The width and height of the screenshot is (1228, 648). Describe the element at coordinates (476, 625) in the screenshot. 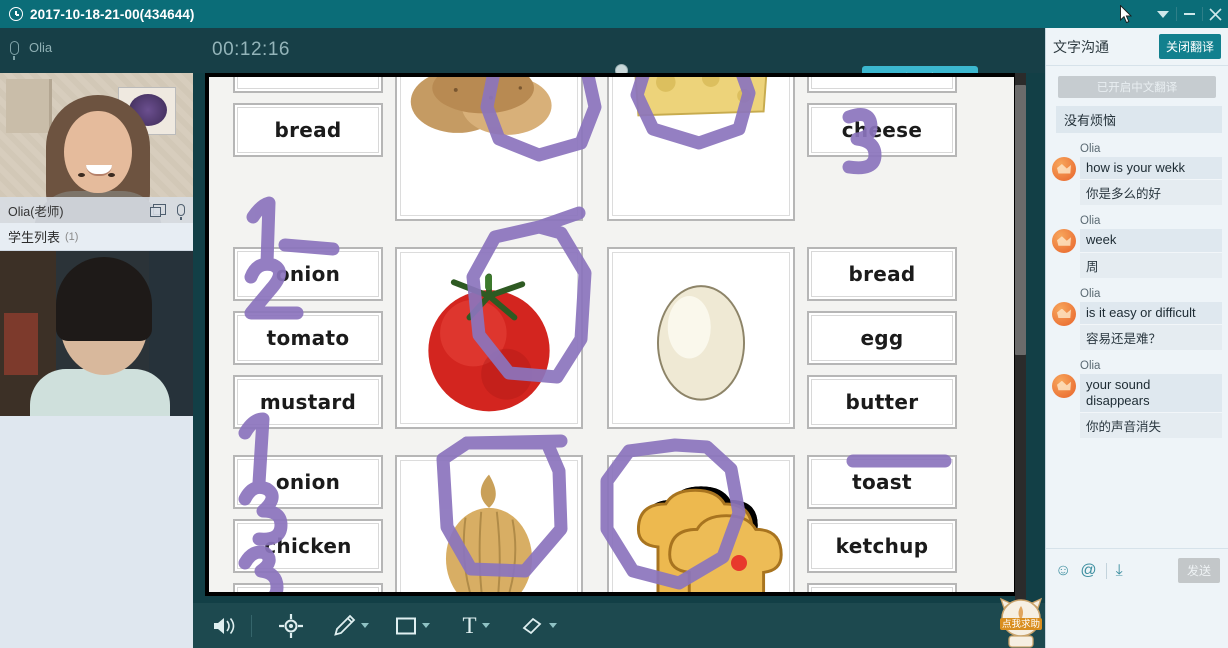

I see `text-tool-button: T` at that location.